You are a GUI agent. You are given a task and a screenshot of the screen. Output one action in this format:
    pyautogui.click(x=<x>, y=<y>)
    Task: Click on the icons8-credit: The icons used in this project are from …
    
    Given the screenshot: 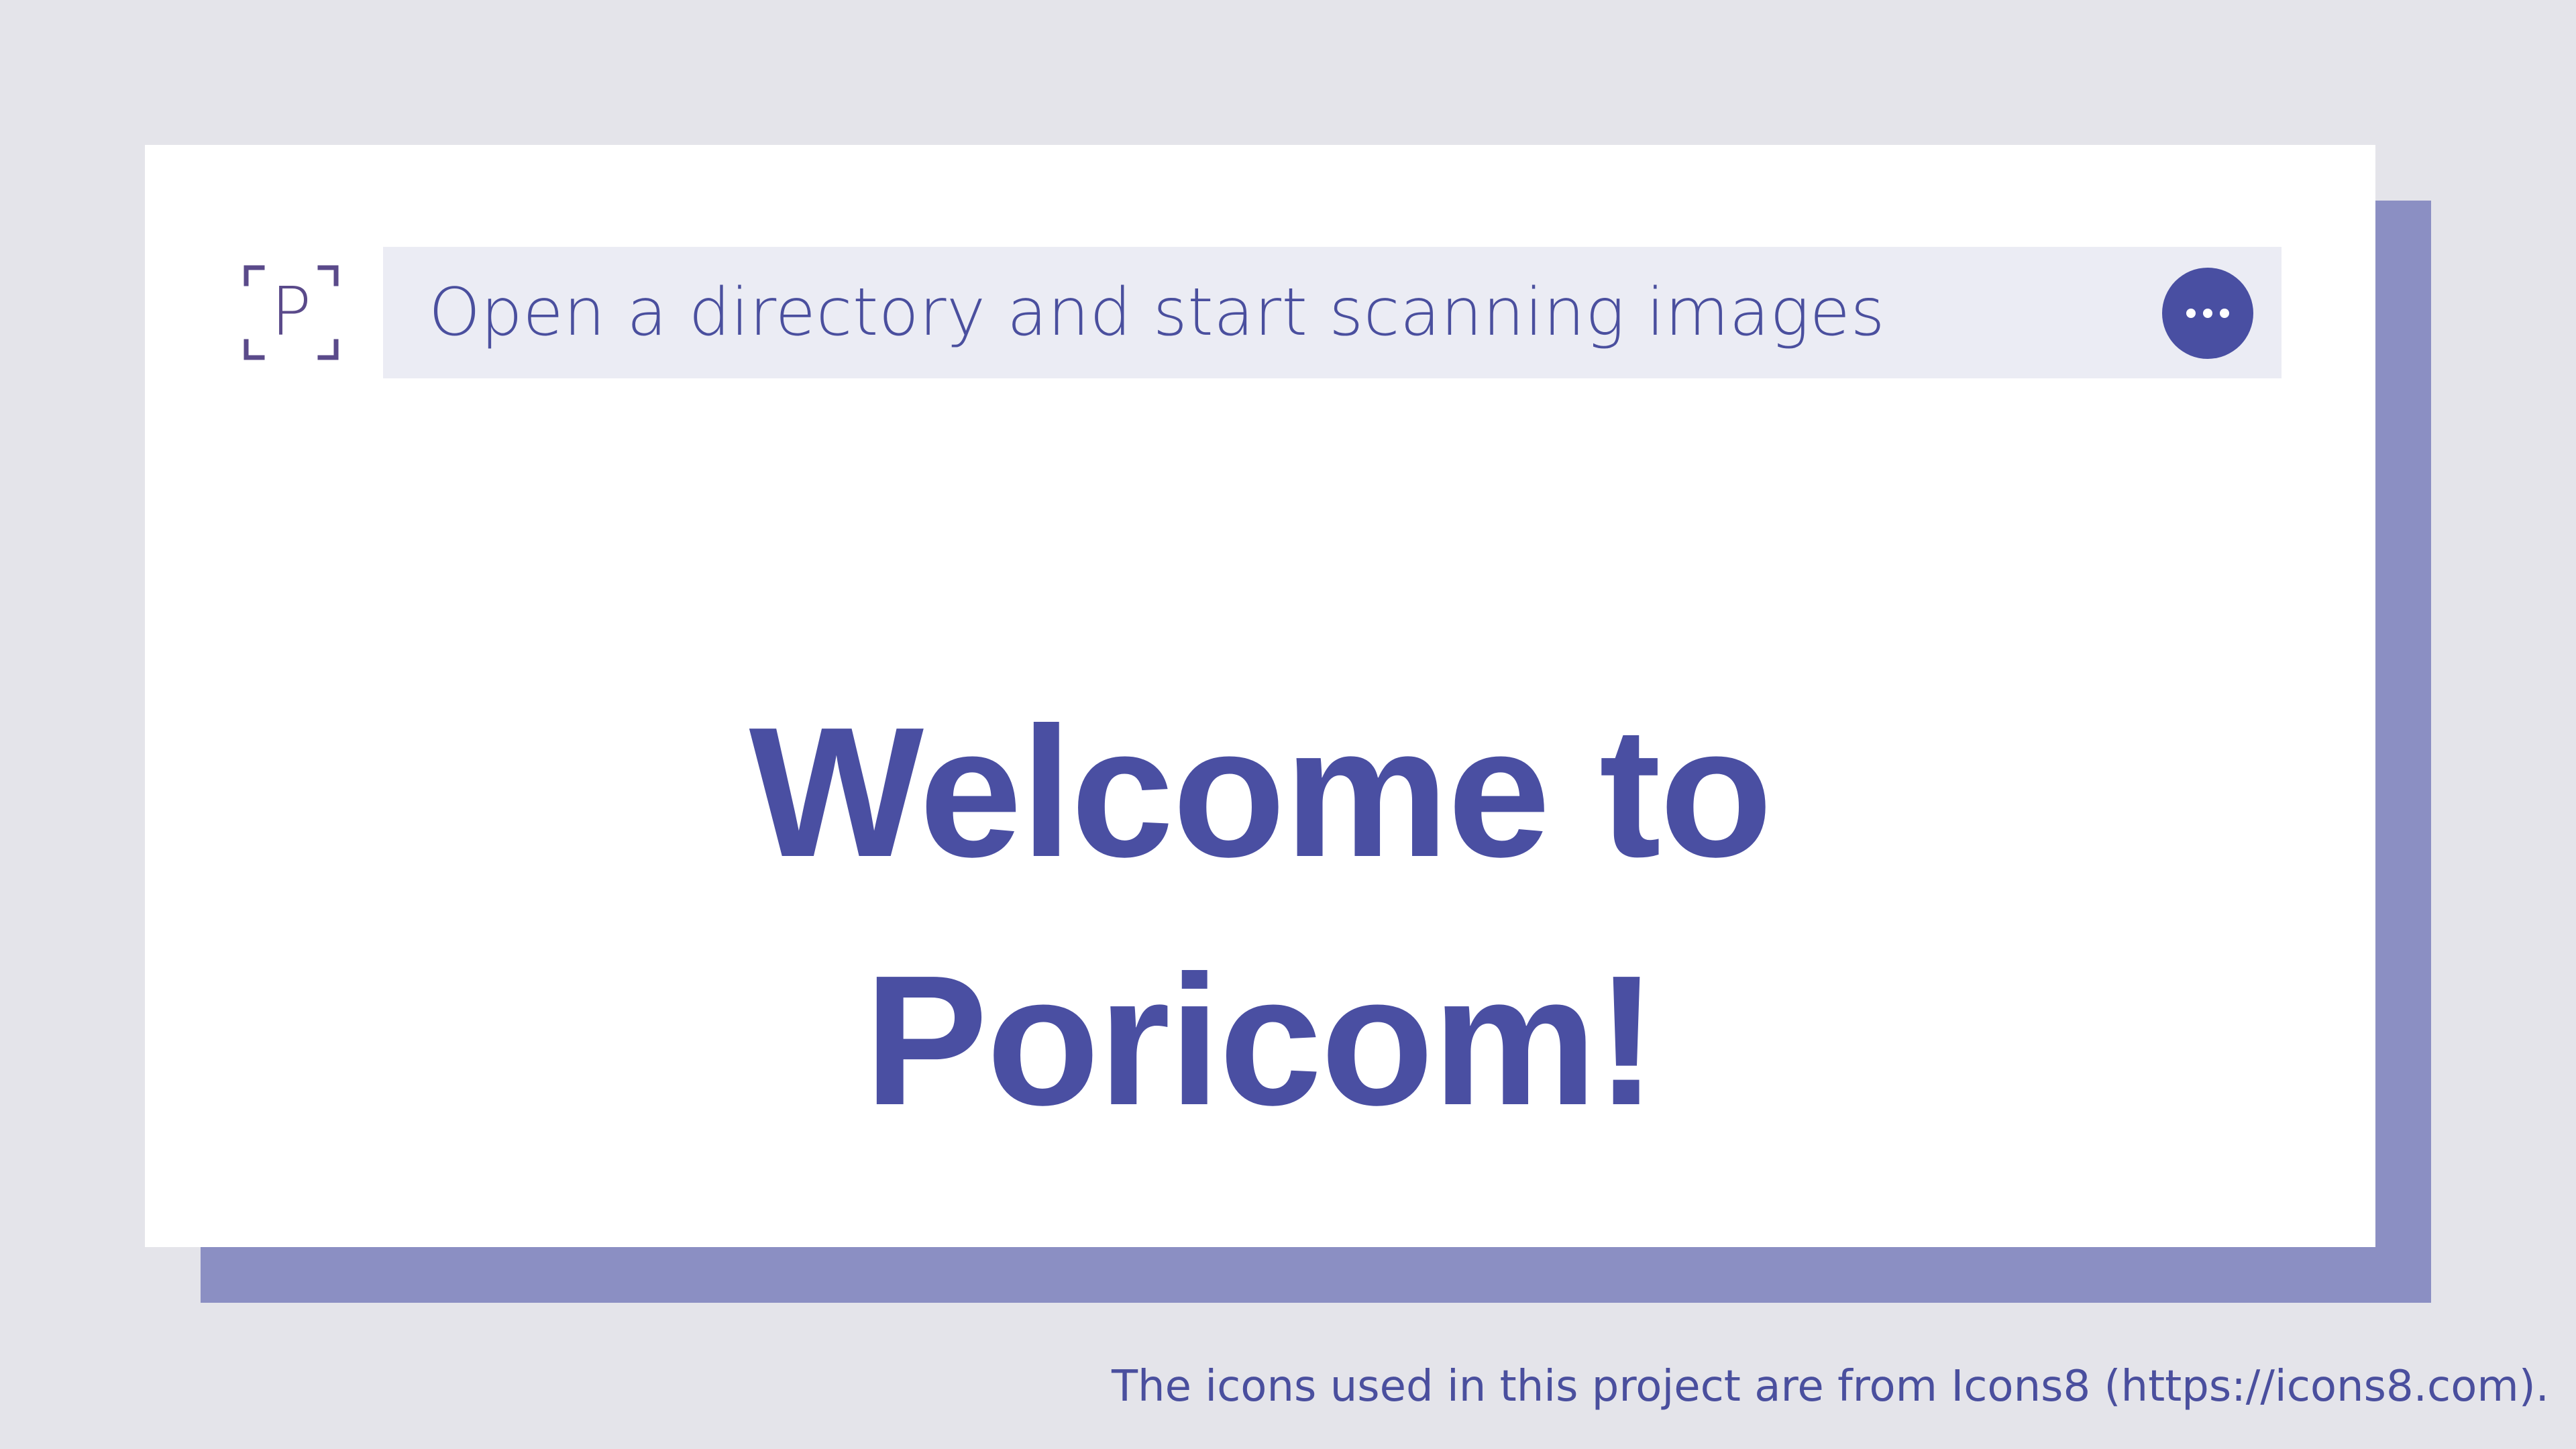 What is the action you would take?
    pyautogui.click(x=1830, y=1386)
    